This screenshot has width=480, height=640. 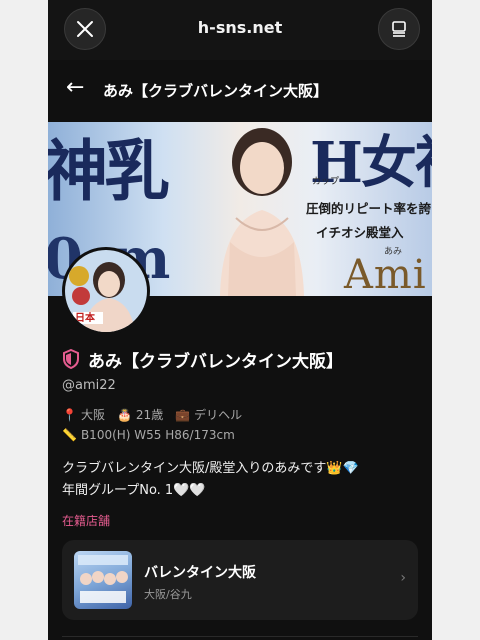 I want to click on browser-domain: h-sns.net, so click(x=240, y=27).